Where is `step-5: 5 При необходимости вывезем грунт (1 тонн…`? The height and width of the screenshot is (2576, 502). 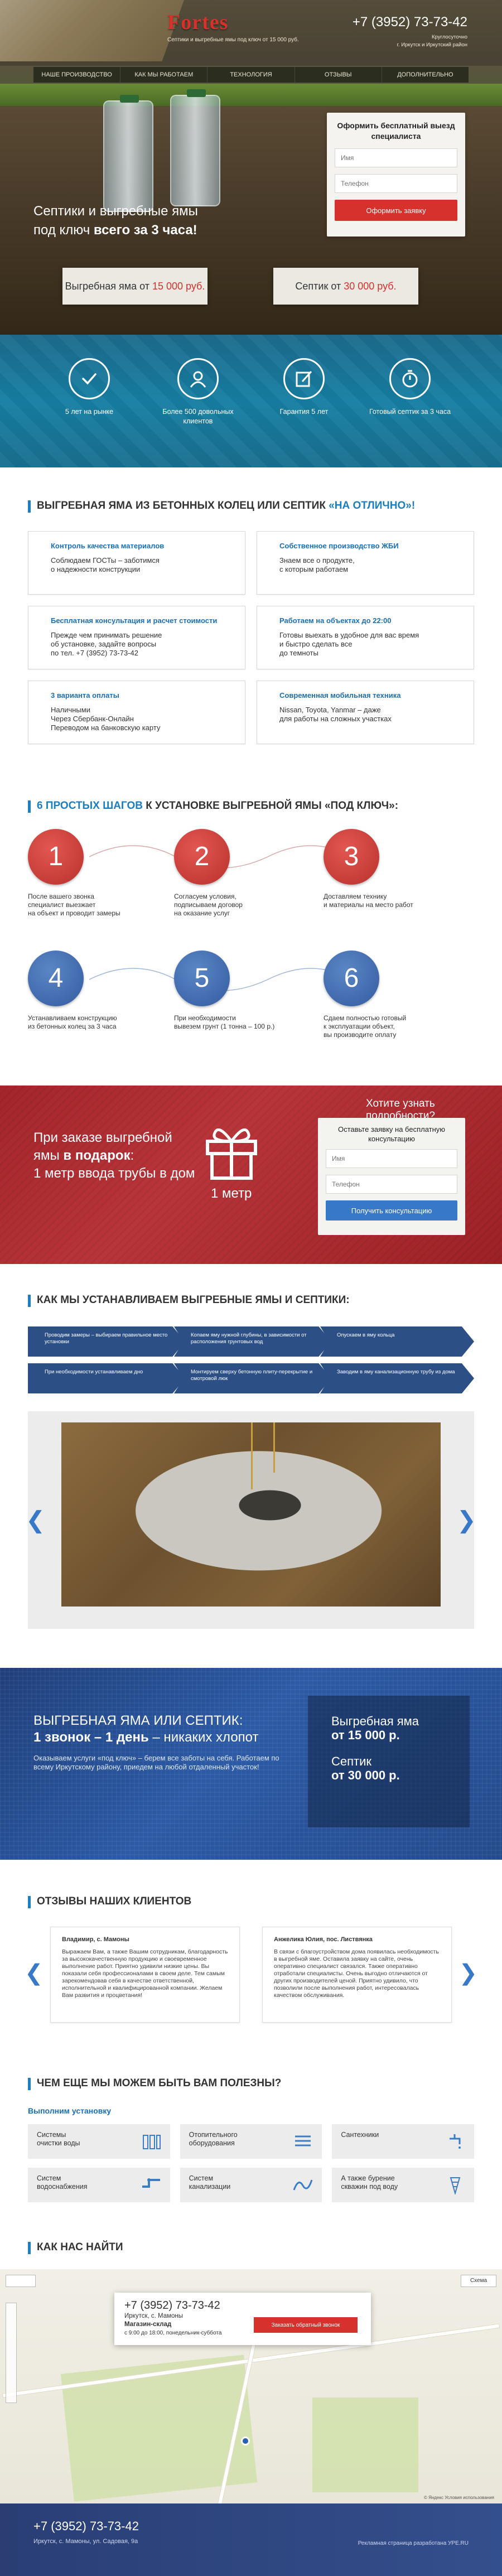
step-5: 5 При необходимости вывезем грунт (1 тонн… is located at coordinates (230, 991).